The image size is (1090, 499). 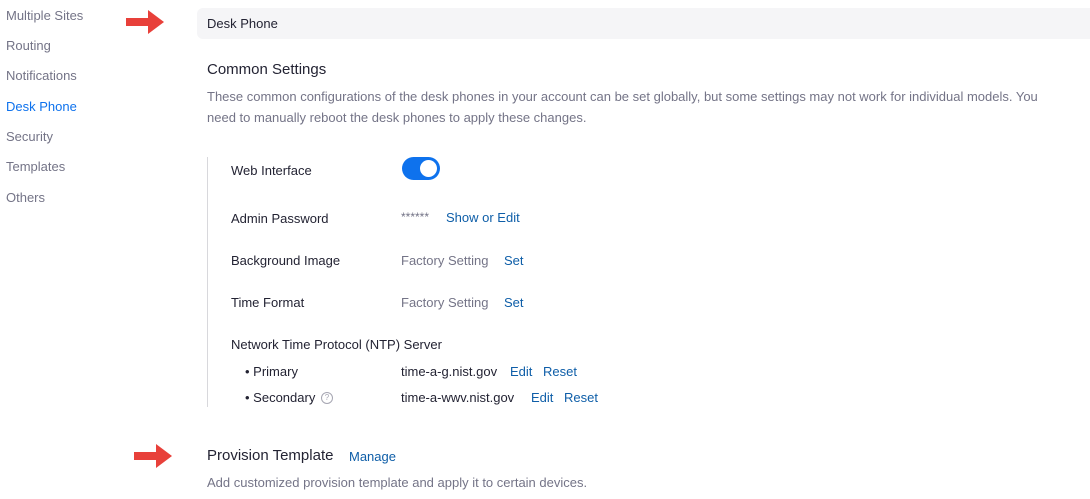 What do you see at coordinates (242, 23) in the screenshot?
I see `page-title: Desk Phone` at bounding box center [242, 23].